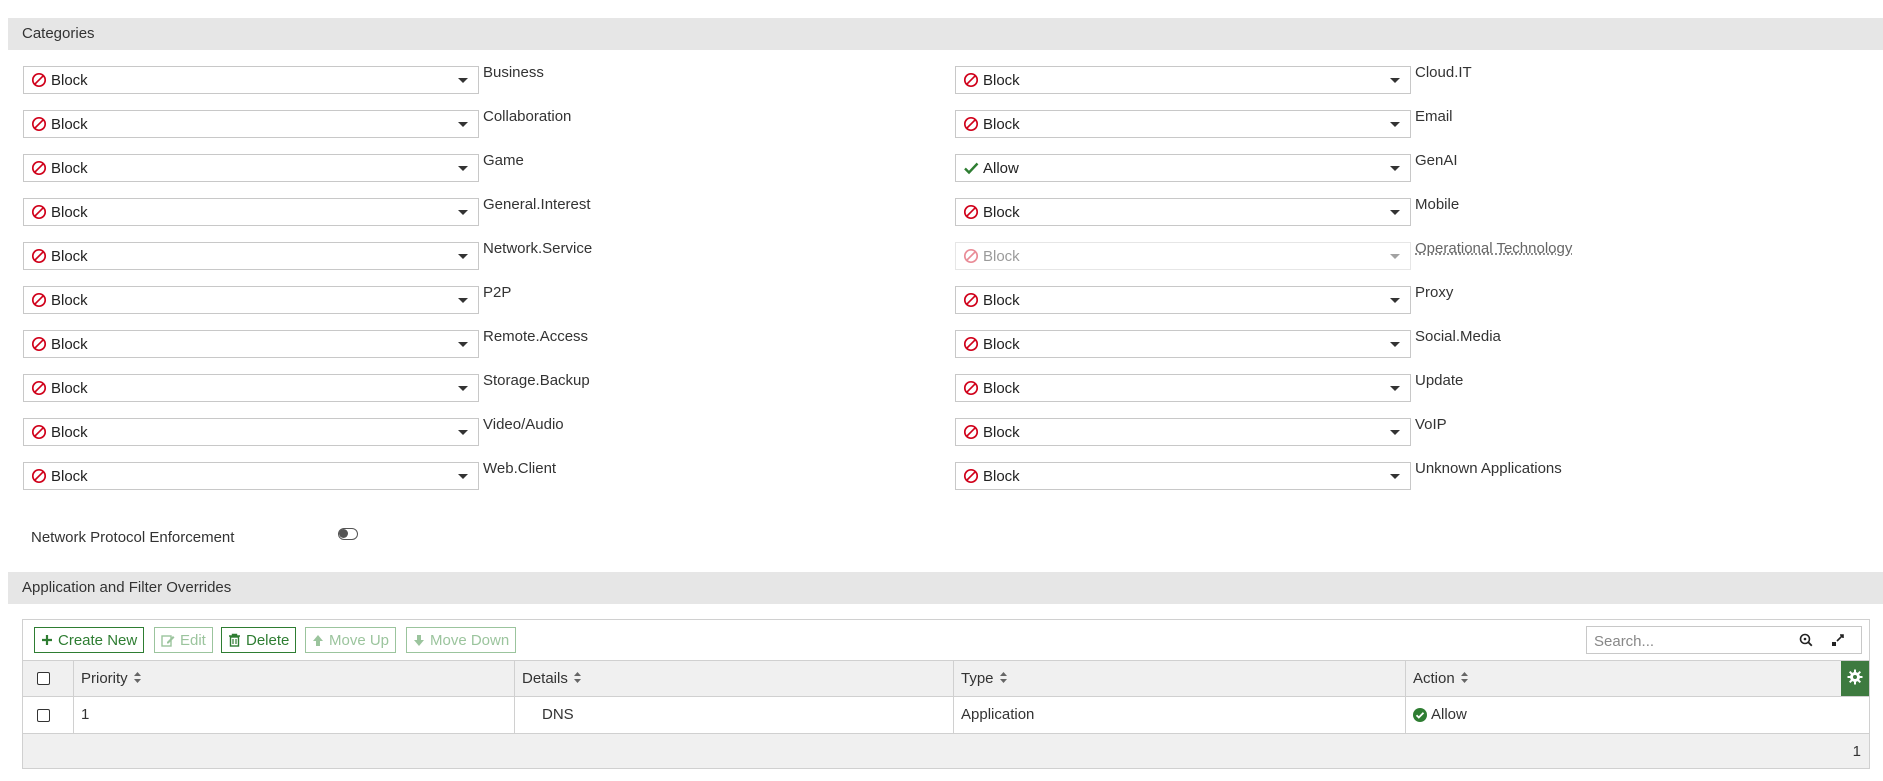  I want to click on column-header-label: Action, so click(1434, 678).